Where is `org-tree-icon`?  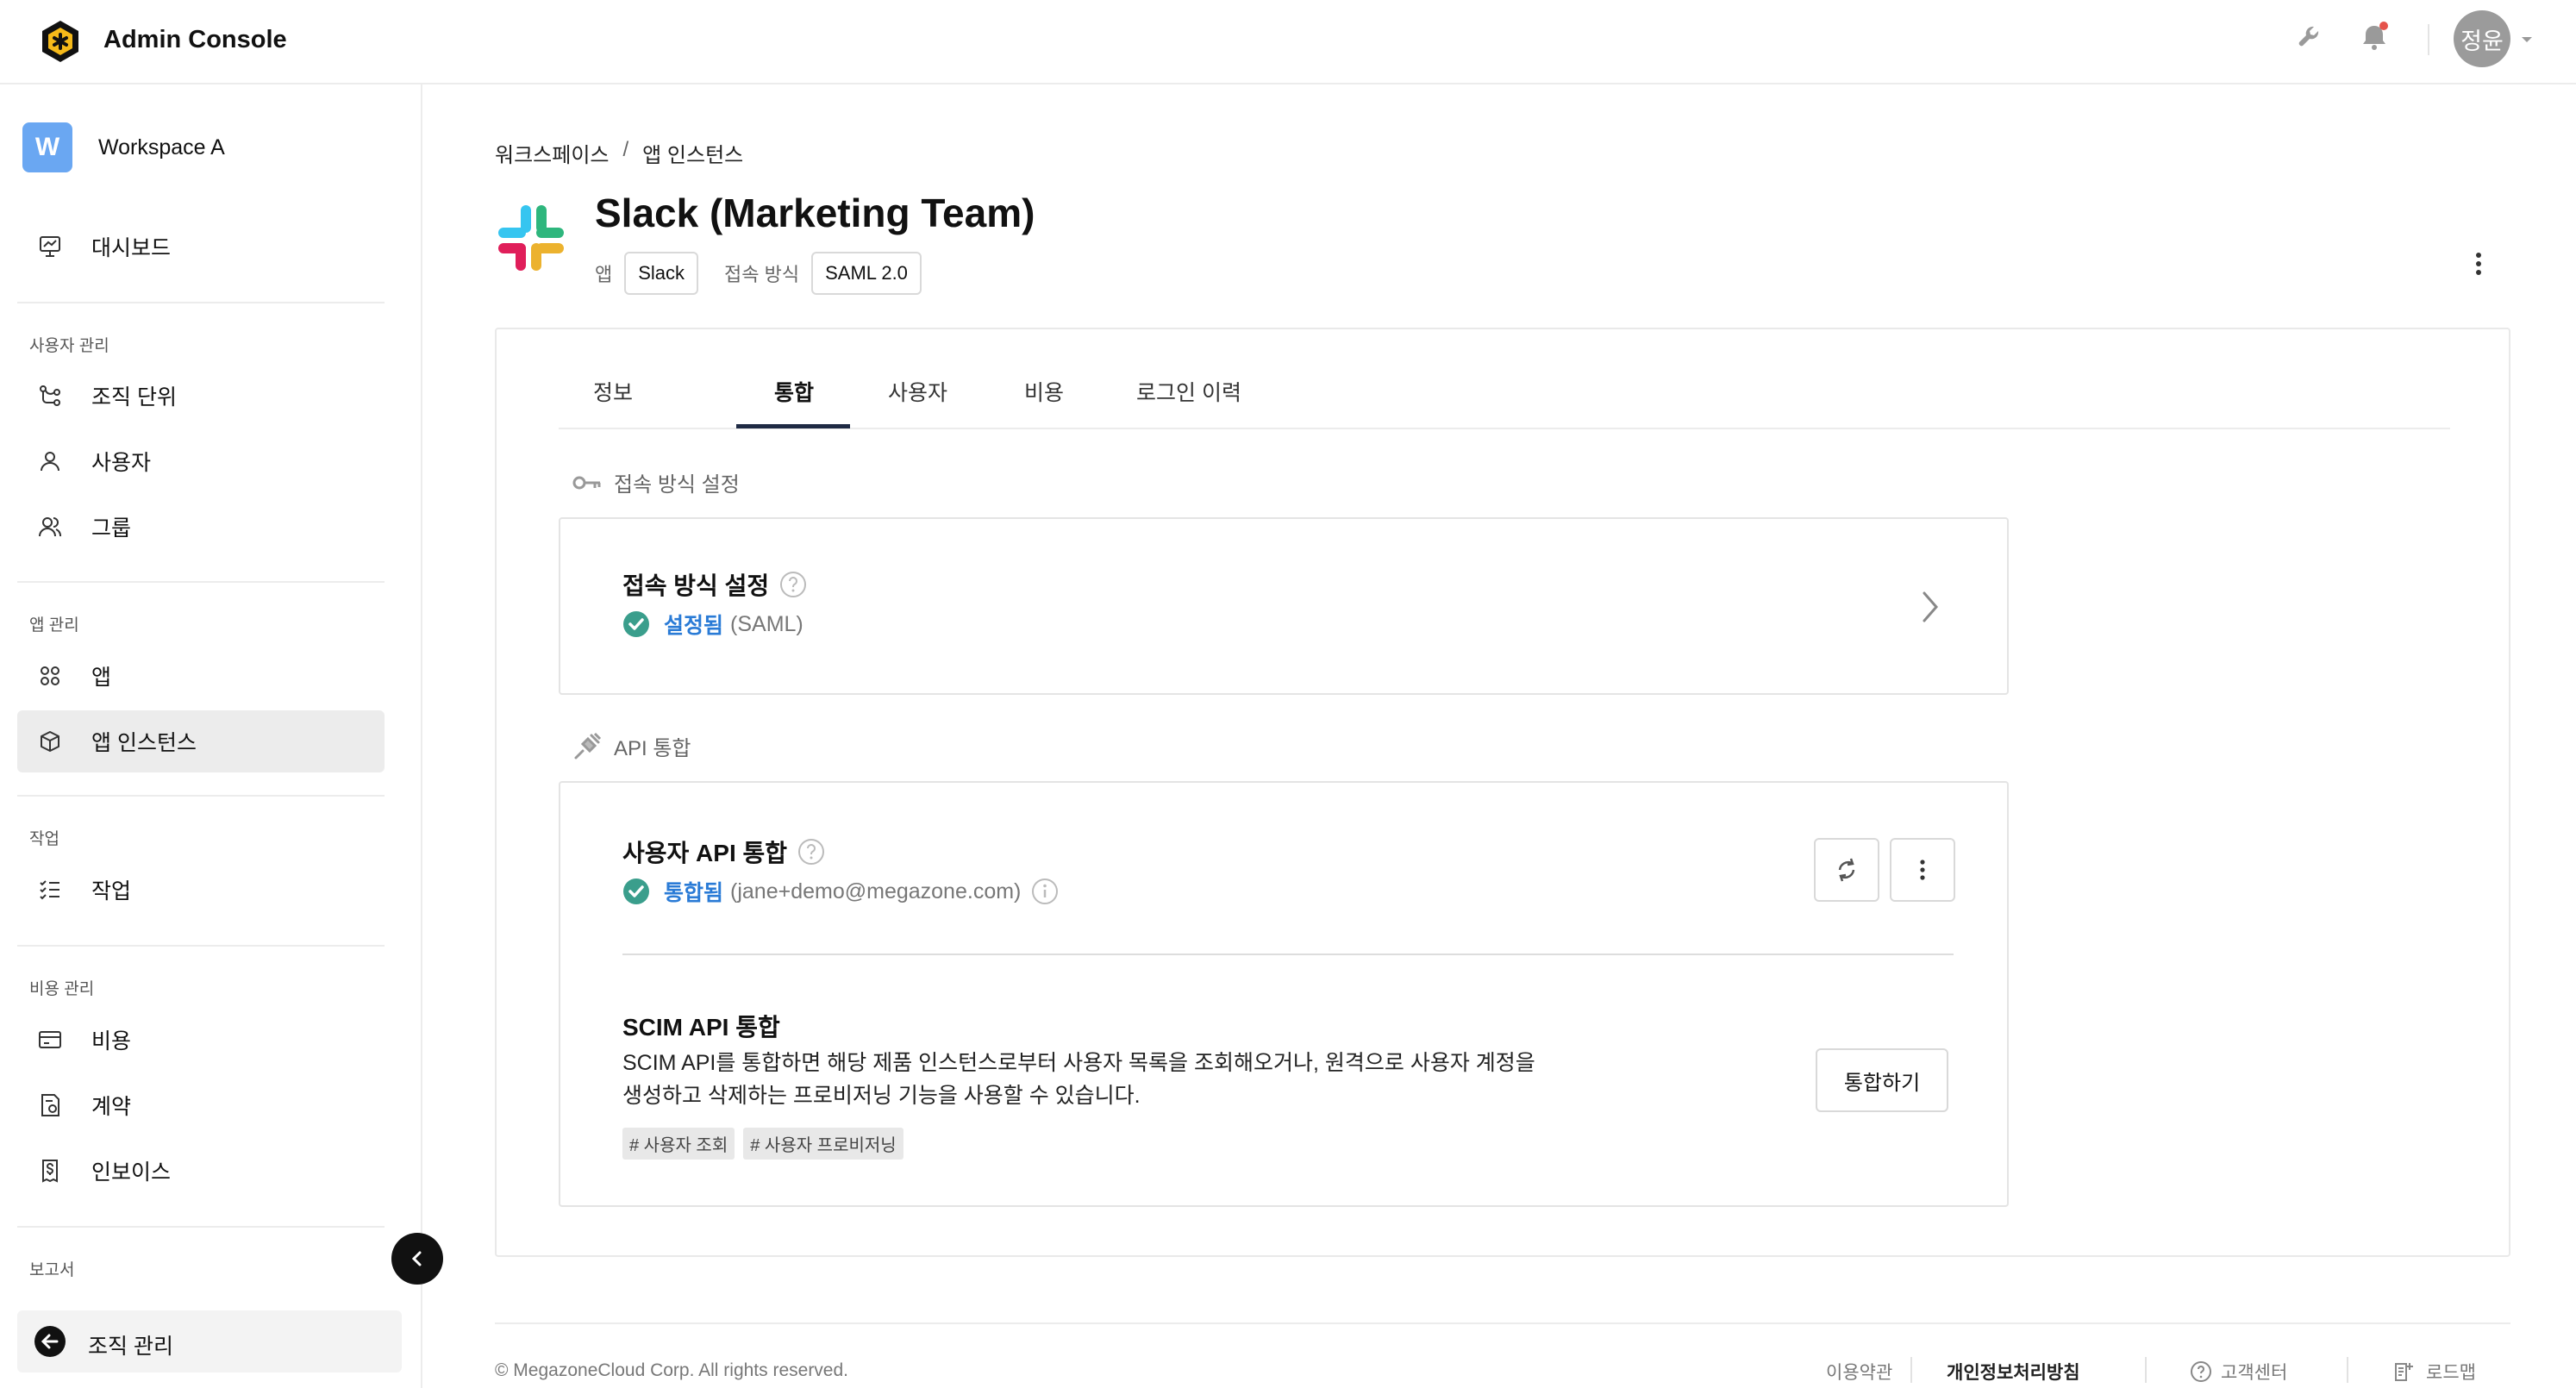 org-tree-icon is located at coordinates (50, 396).